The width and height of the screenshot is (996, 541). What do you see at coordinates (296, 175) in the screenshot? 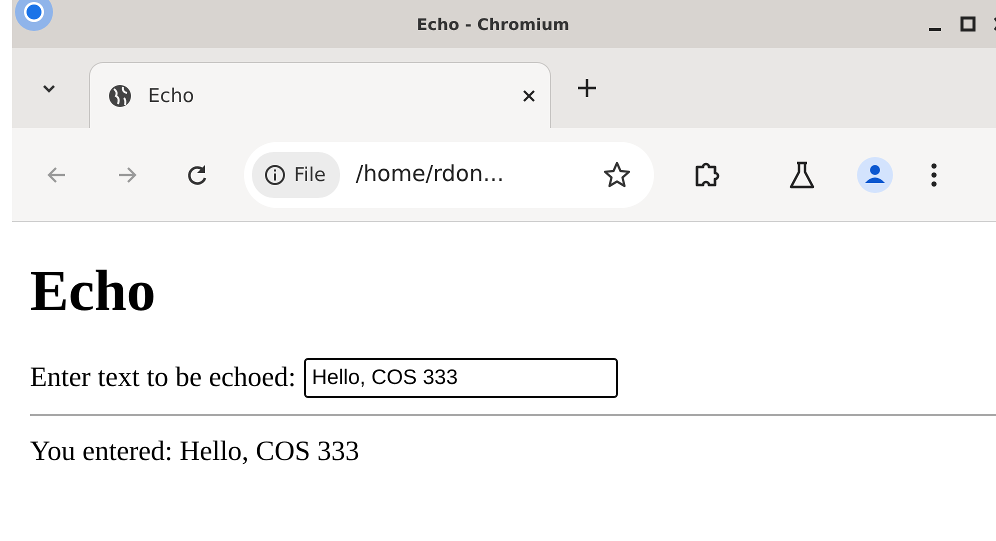
I see `site-info-button: File` at bounding box center [296, 175].